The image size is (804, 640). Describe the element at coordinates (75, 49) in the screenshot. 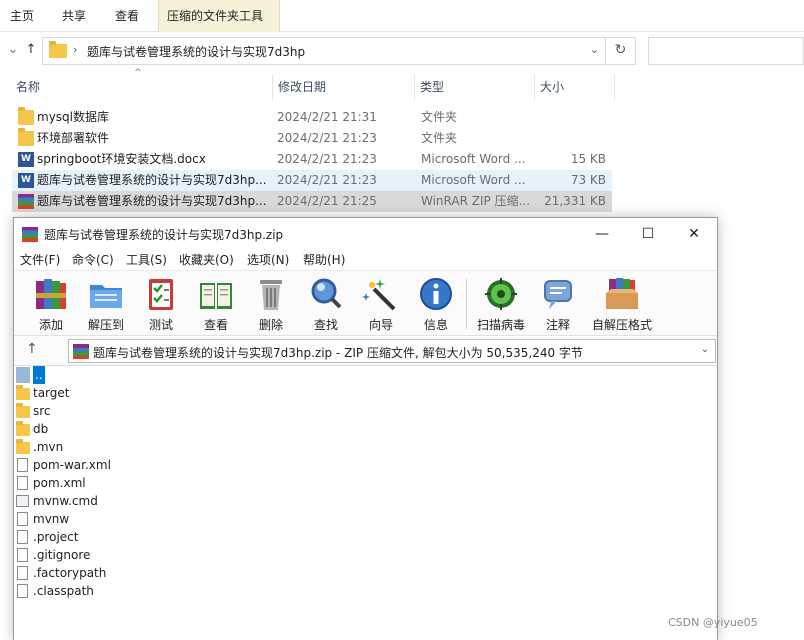

I see `chevron-right-icon: ›` at that location.